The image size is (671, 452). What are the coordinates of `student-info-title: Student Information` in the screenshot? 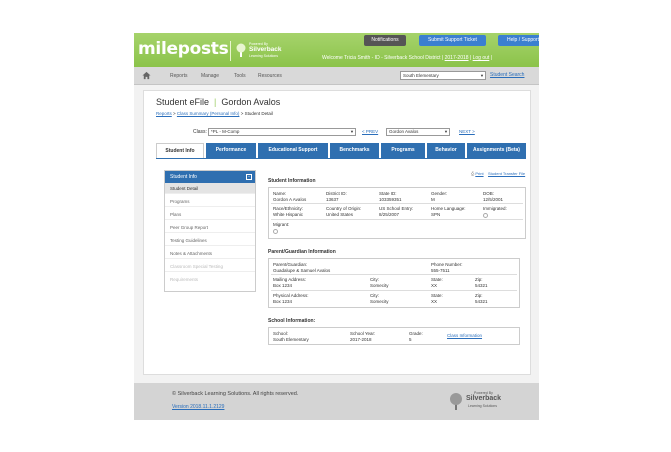 It's located at (292, 181).